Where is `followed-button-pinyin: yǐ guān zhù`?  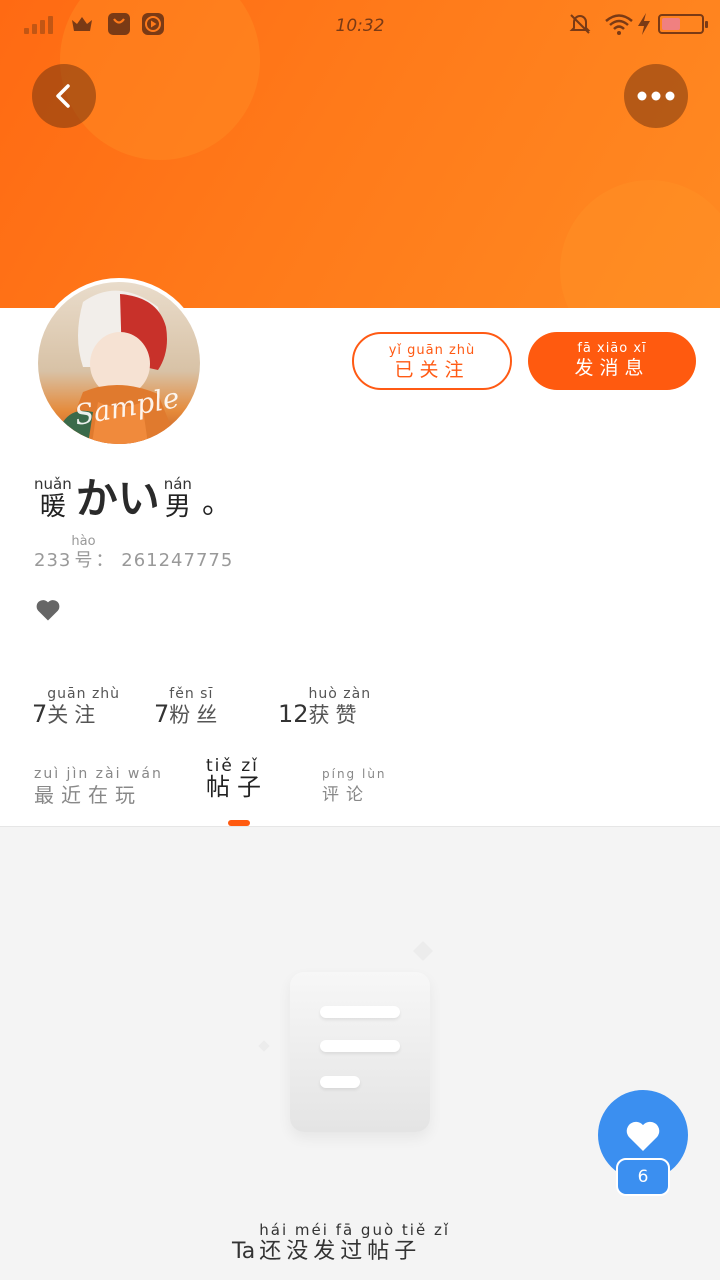
followed-button-pinyin: yǐ guān zhù is located at coordinates (432, 350).